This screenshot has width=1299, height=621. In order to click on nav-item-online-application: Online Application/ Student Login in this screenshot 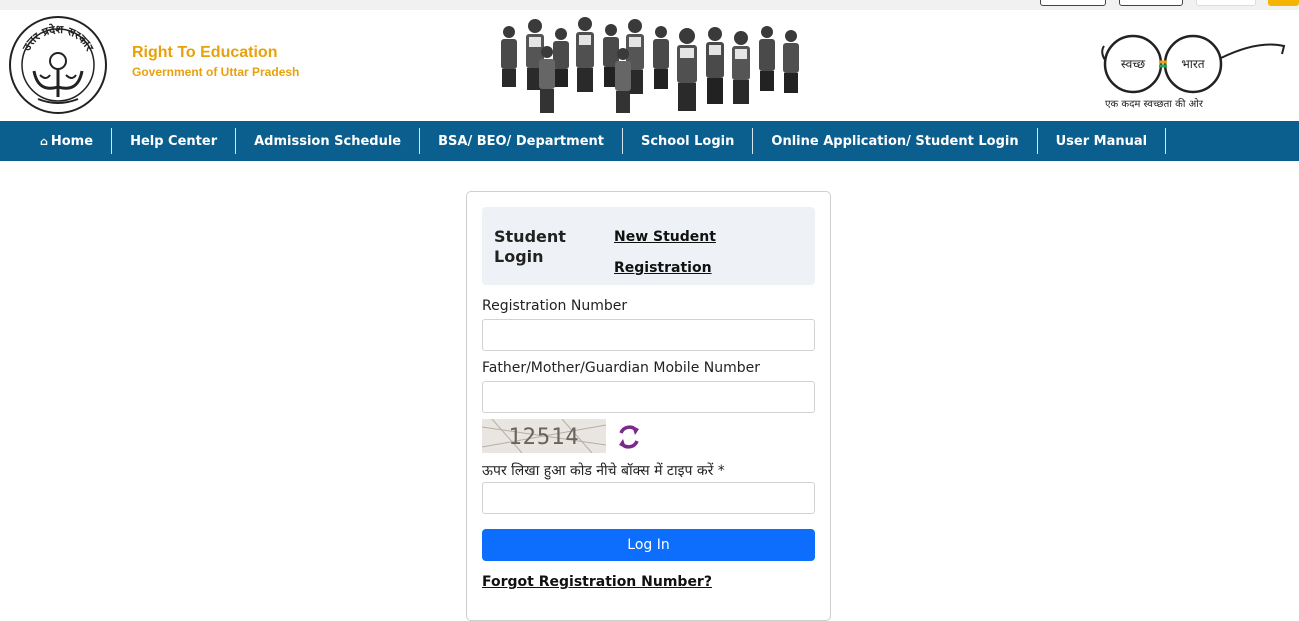, I will do `click(895, 141)`.